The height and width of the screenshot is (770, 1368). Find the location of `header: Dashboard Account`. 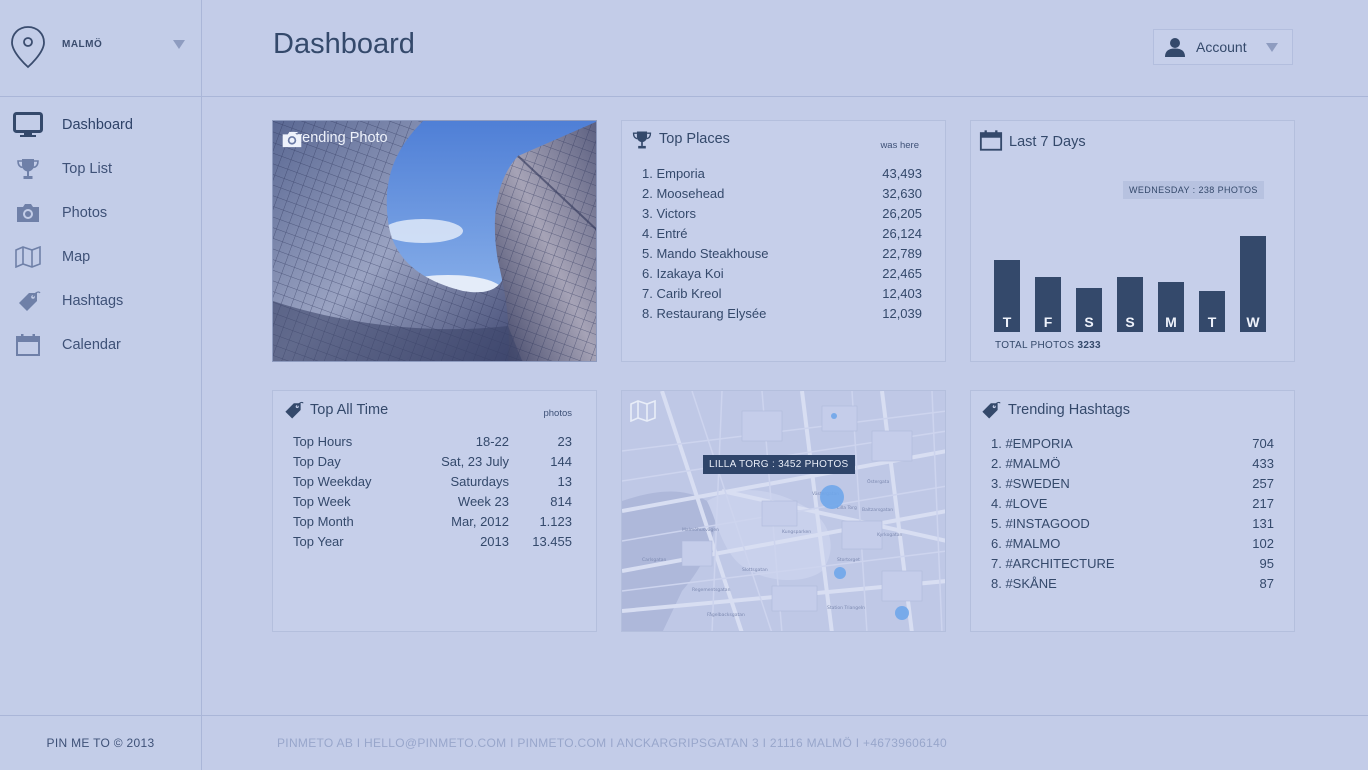

header: Dashboard Account is located at coordinates (785, 48).